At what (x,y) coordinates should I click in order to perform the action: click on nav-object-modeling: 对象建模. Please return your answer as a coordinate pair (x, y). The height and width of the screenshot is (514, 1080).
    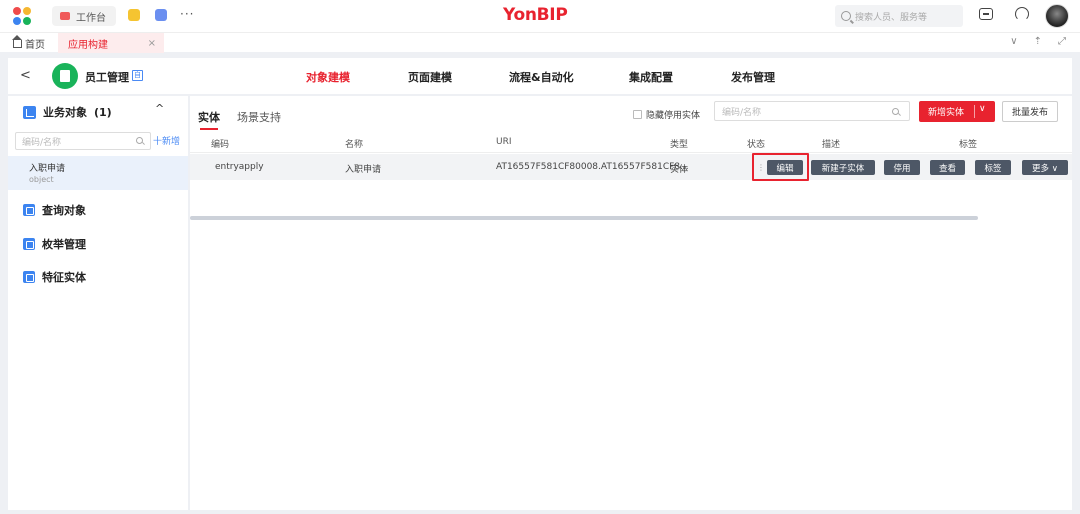
    Looking at the image, I should click on (328, 77).